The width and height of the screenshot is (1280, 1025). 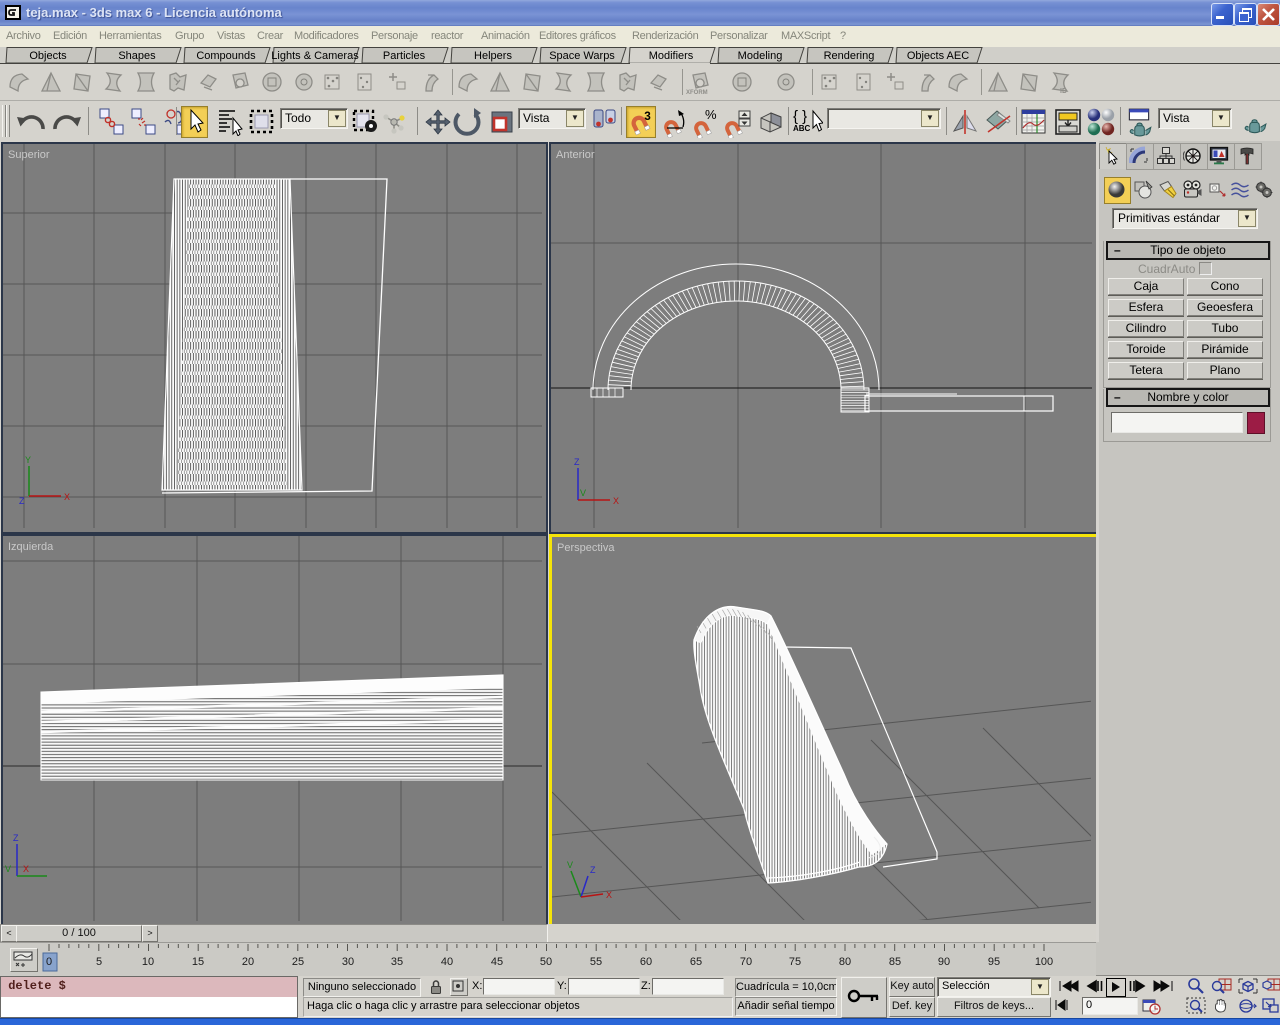 What do you see at coordinates (671, 56) in the screenshot?
I see `svg-text: Modifiers` at bounding box center [671, 56].